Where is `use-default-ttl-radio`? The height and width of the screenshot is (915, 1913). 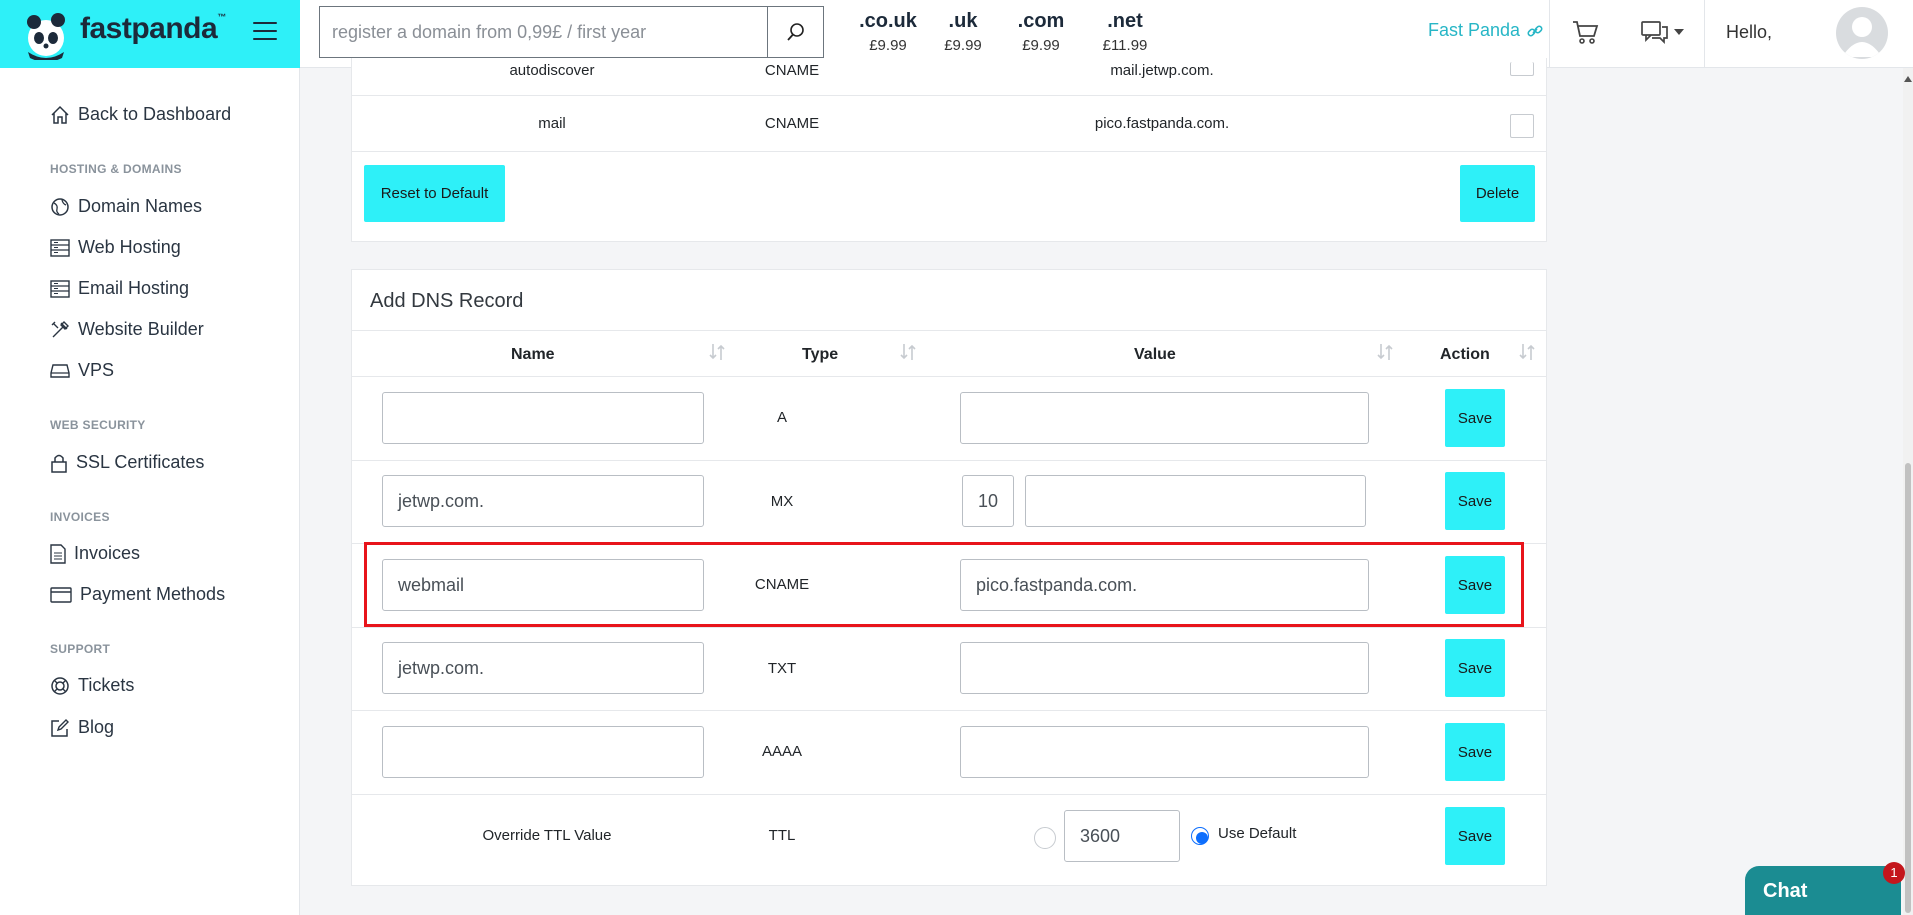
use-default-ttl-radio is located at coordinates (1200, 836).